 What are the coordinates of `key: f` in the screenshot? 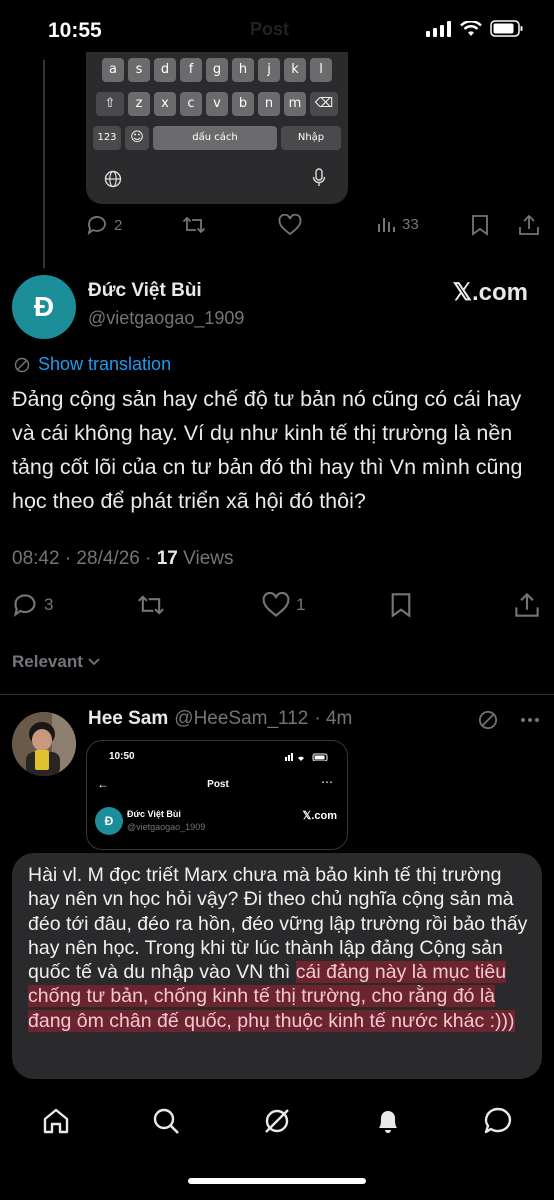 It's located at (191, 70).